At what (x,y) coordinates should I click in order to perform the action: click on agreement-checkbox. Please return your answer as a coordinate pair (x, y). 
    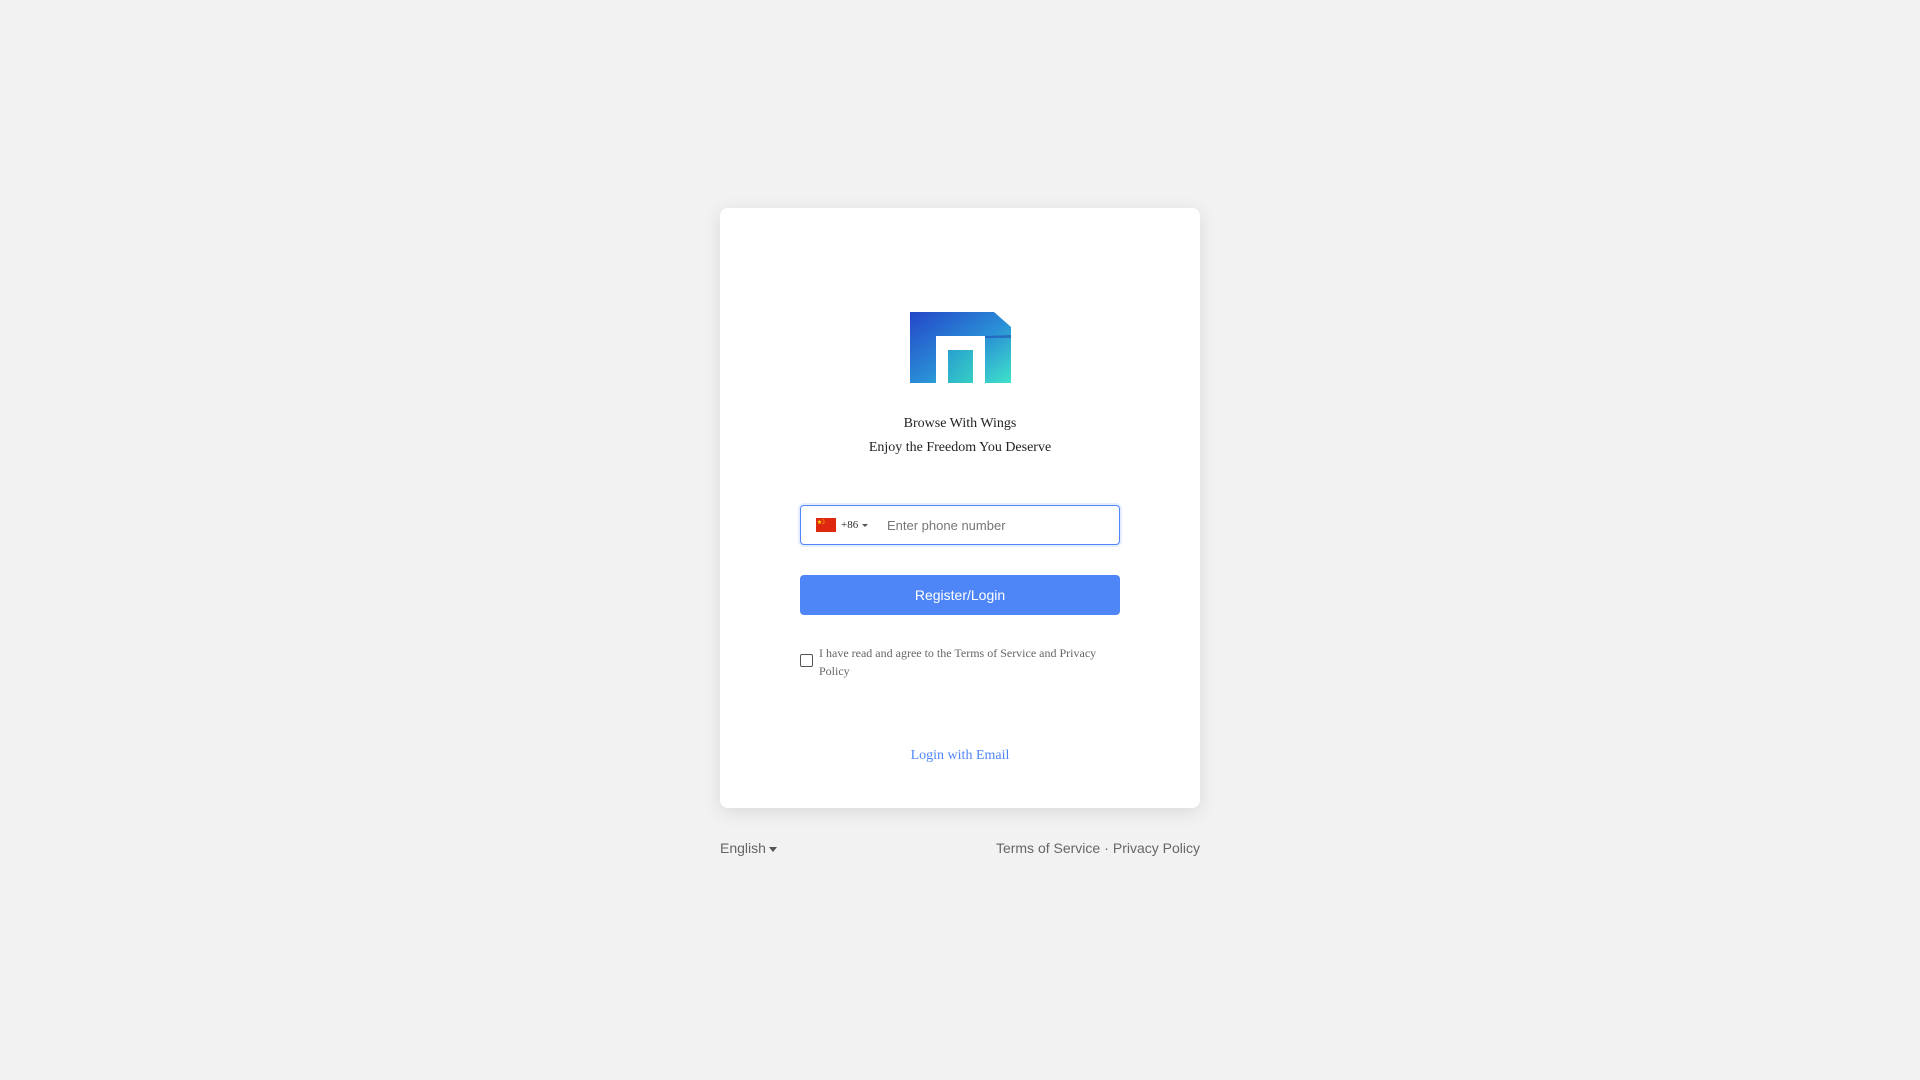
    Looking at the image, I should click on (806, 660).